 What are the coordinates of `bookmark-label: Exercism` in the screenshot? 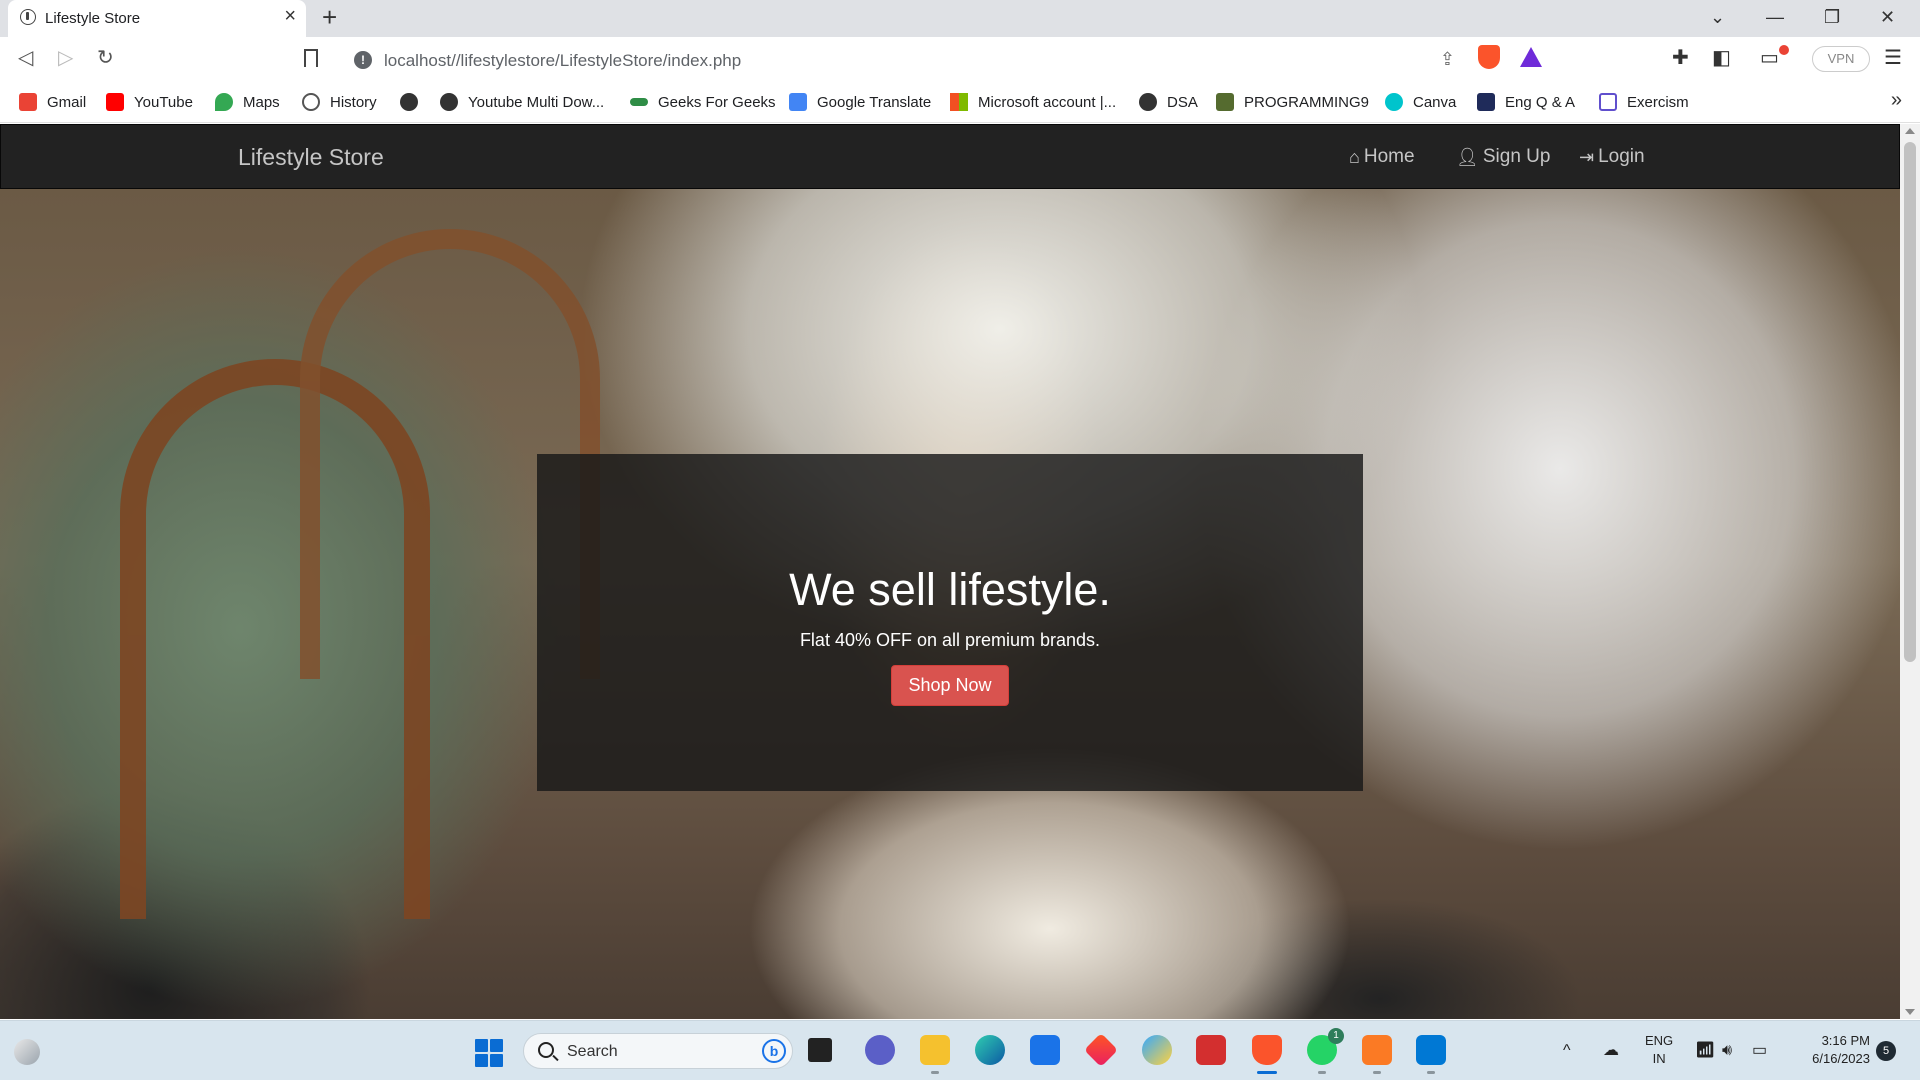 It's located at (1658, 102).